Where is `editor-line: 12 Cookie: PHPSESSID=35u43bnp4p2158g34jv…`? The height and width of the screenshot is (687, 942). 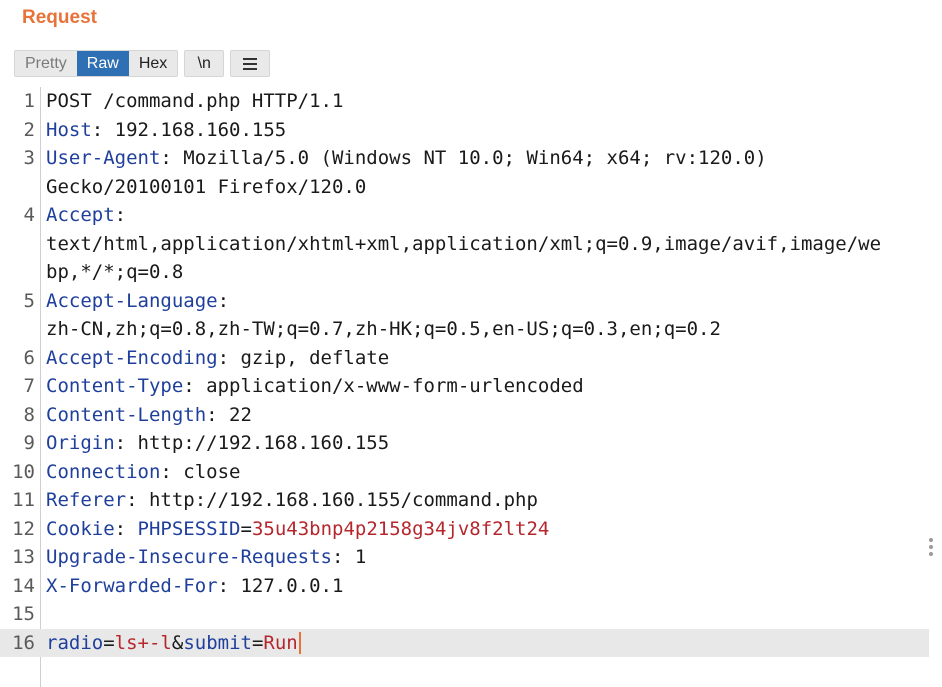 editor-line: 12 Cookie: PHPSESSID=35u43bnp4p2158g34jv… is located at coordinates (471, 529).